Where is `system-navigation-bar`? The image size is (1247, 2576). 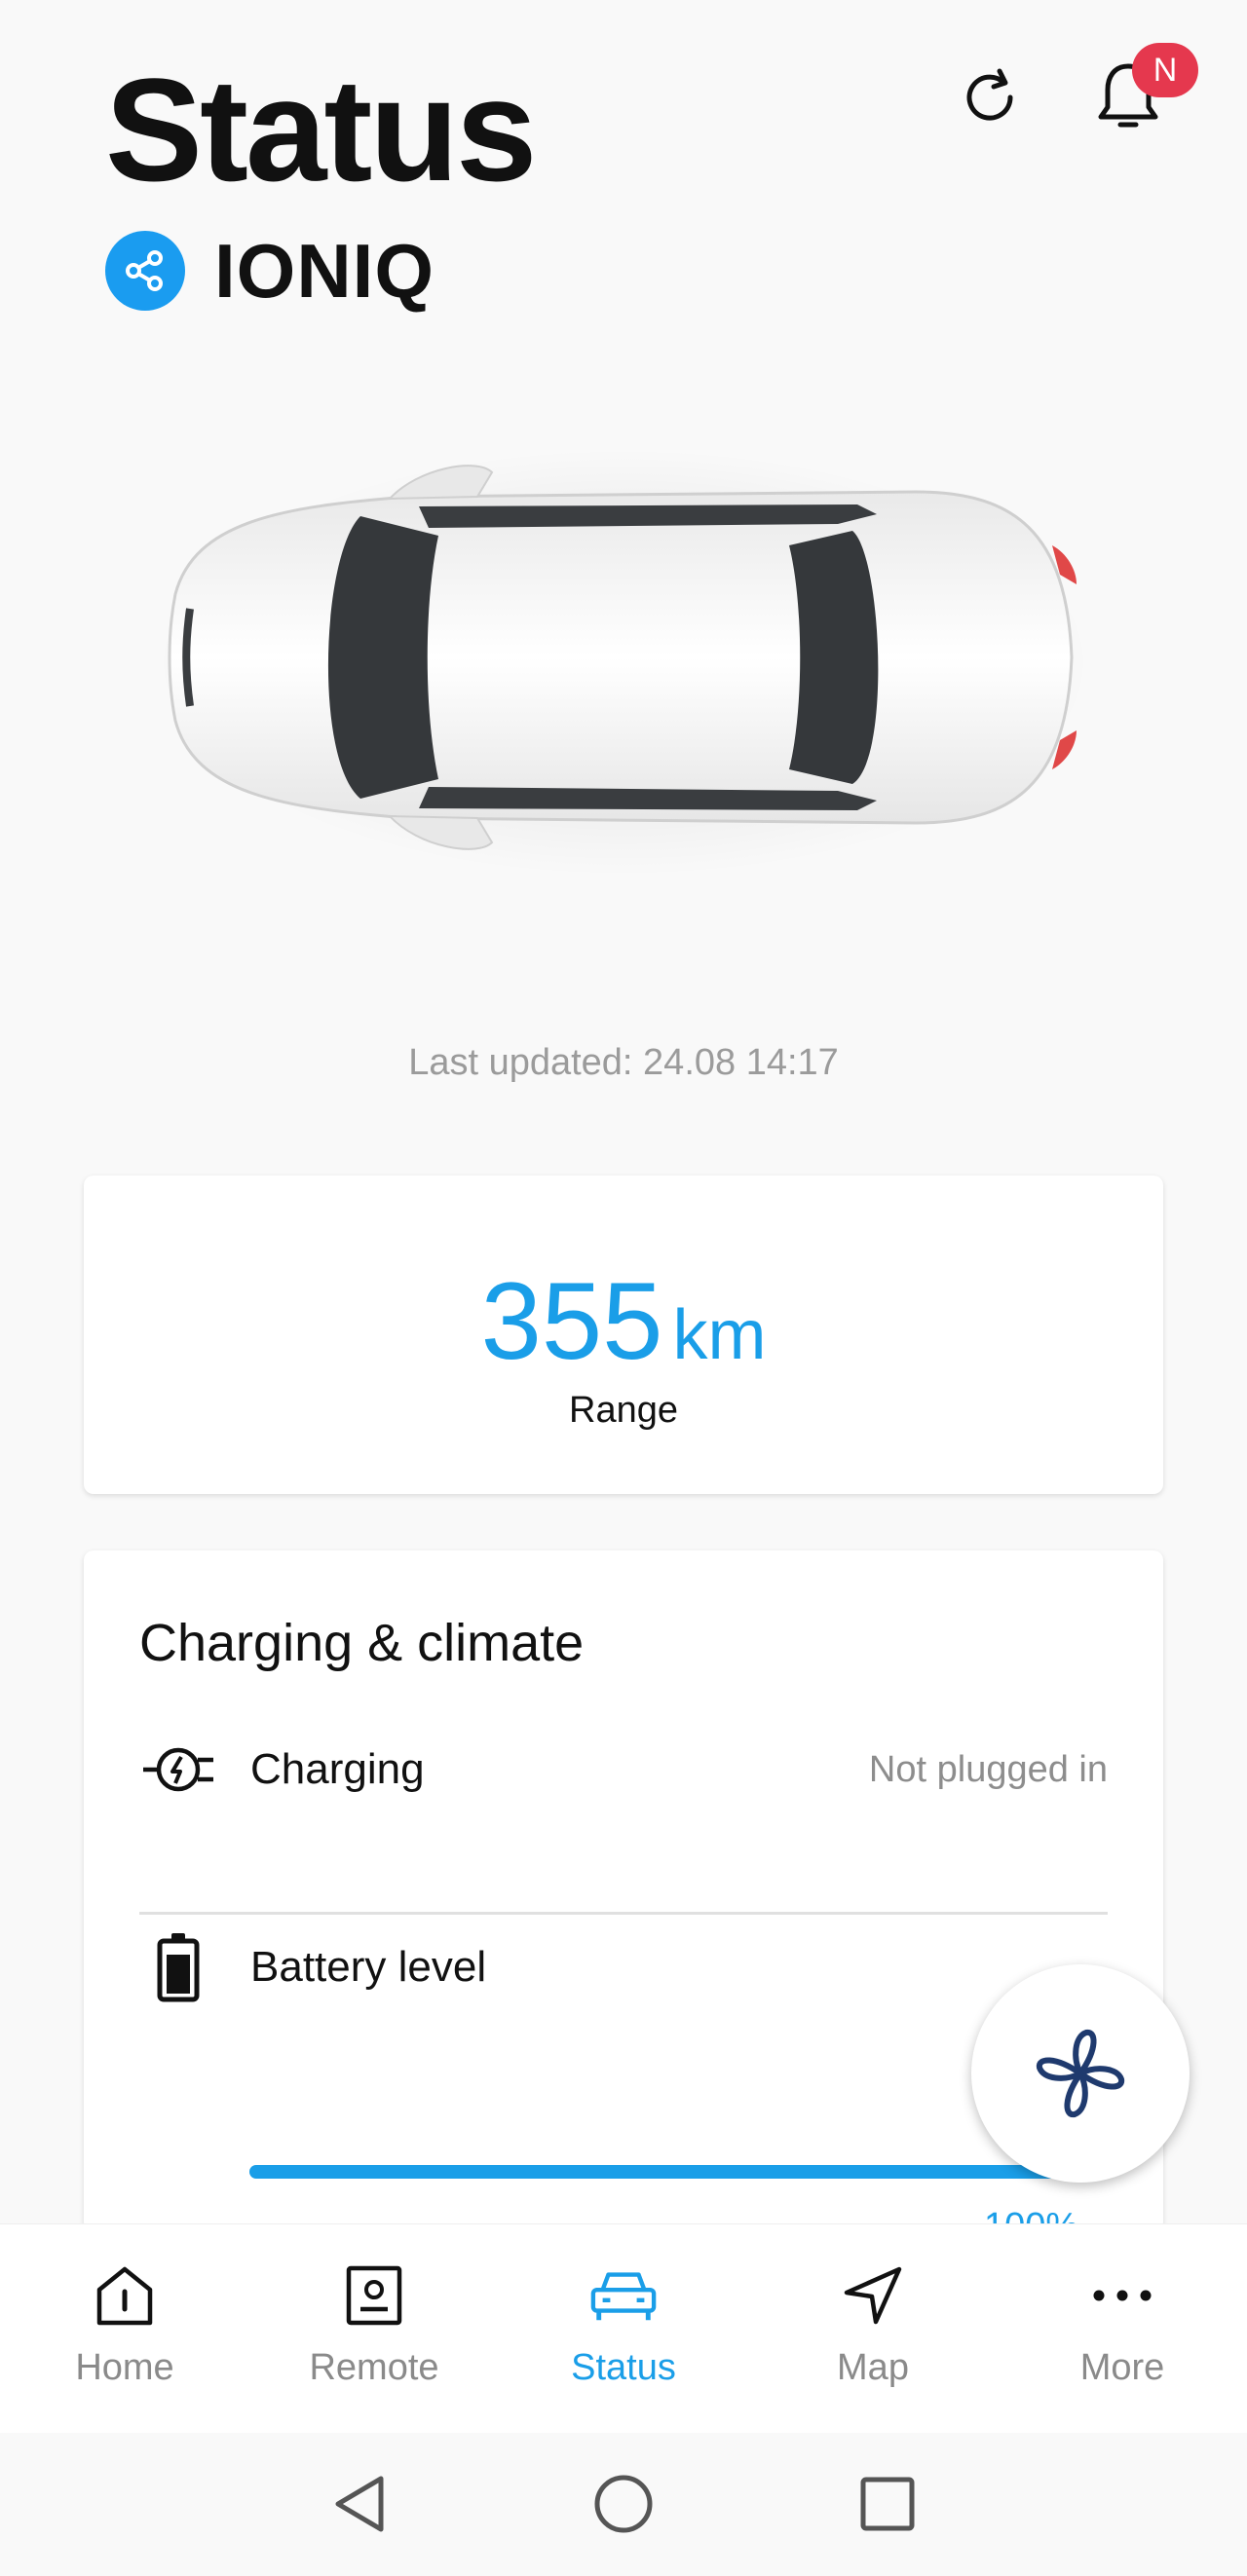 system-navigation-bar is located at coordinates (623, 2504).